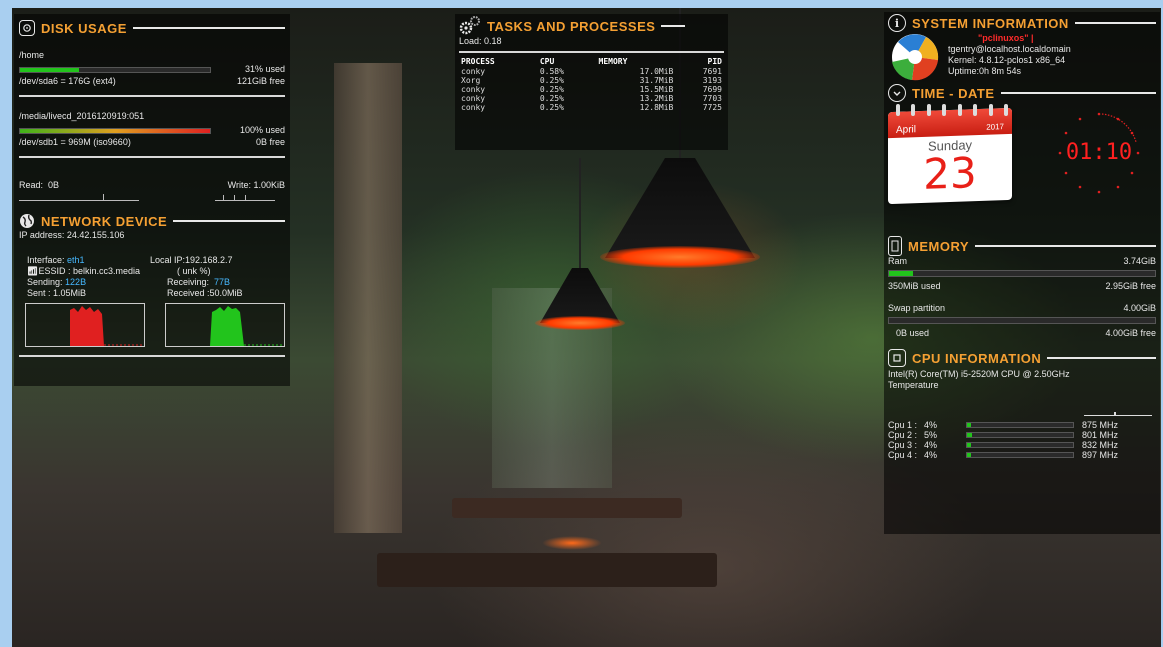  What do you see at coordinates (931, 454) in the screenshot?
I see `cpu-core-percent: 4%` at bounding box center [931, 454].